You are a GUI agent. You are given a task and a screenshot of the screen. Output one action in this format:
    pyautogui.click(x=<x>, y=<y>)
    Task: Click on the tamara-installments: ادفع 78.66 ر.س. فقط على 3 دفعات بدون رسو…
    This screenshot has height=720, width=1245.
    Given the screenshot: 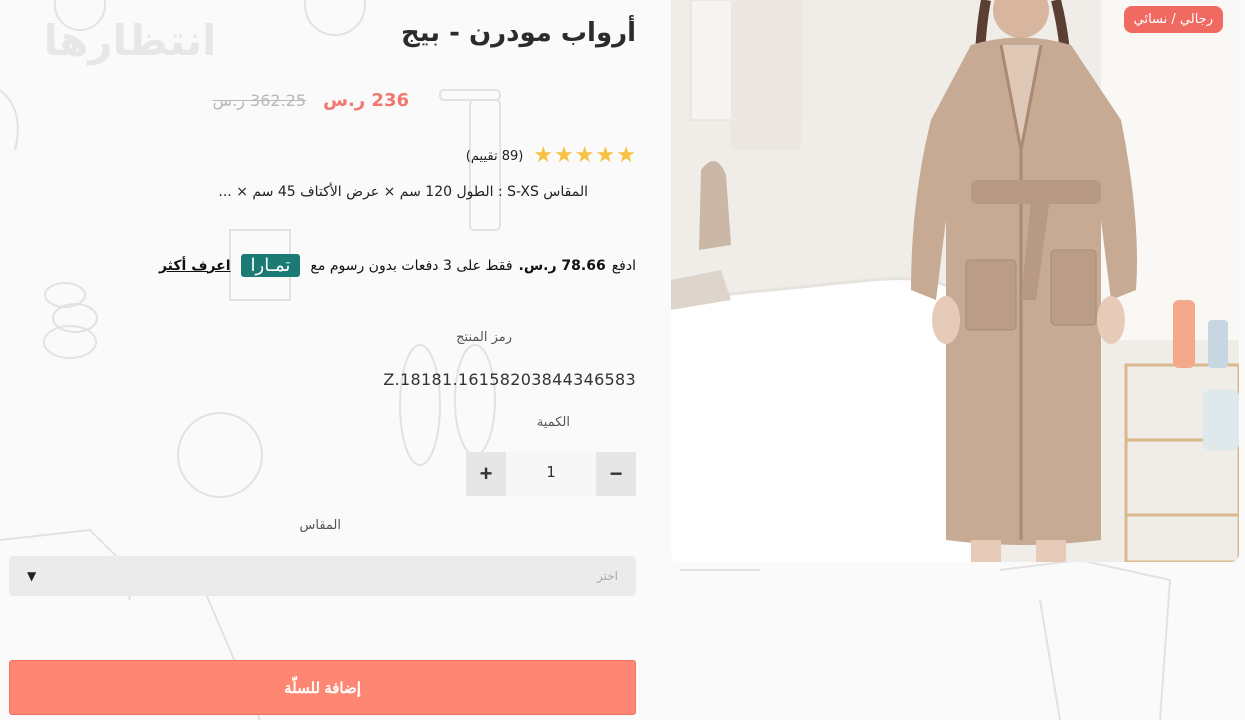 What is the action you would take?
    pyautogui.click(x=397, y=265)
    